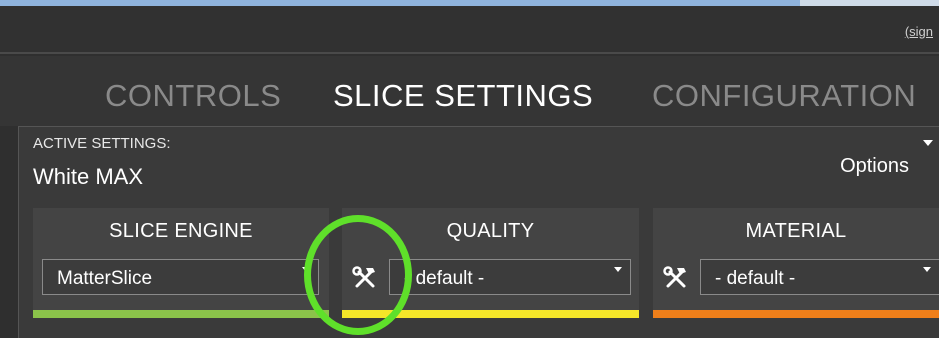 The width and height of the screenshot is (939, 338). What do you see at coordinates (358, 275) in the screenshot?
I see `highlight-circle-annotation` at bounding box center [358, 275].